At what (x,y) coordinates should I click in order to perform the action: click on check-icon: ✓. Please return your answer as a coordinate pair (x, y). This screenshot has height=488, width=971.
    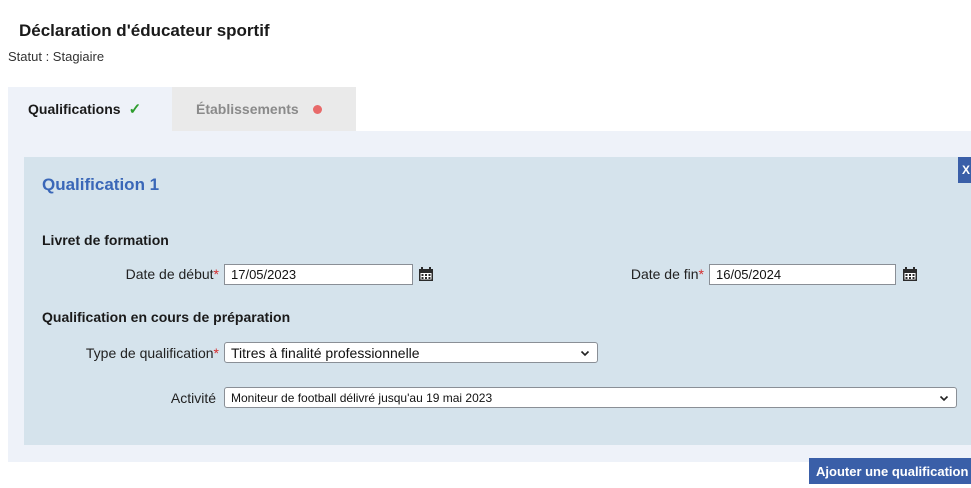
    Looking at the image, I should click on (135, 109).